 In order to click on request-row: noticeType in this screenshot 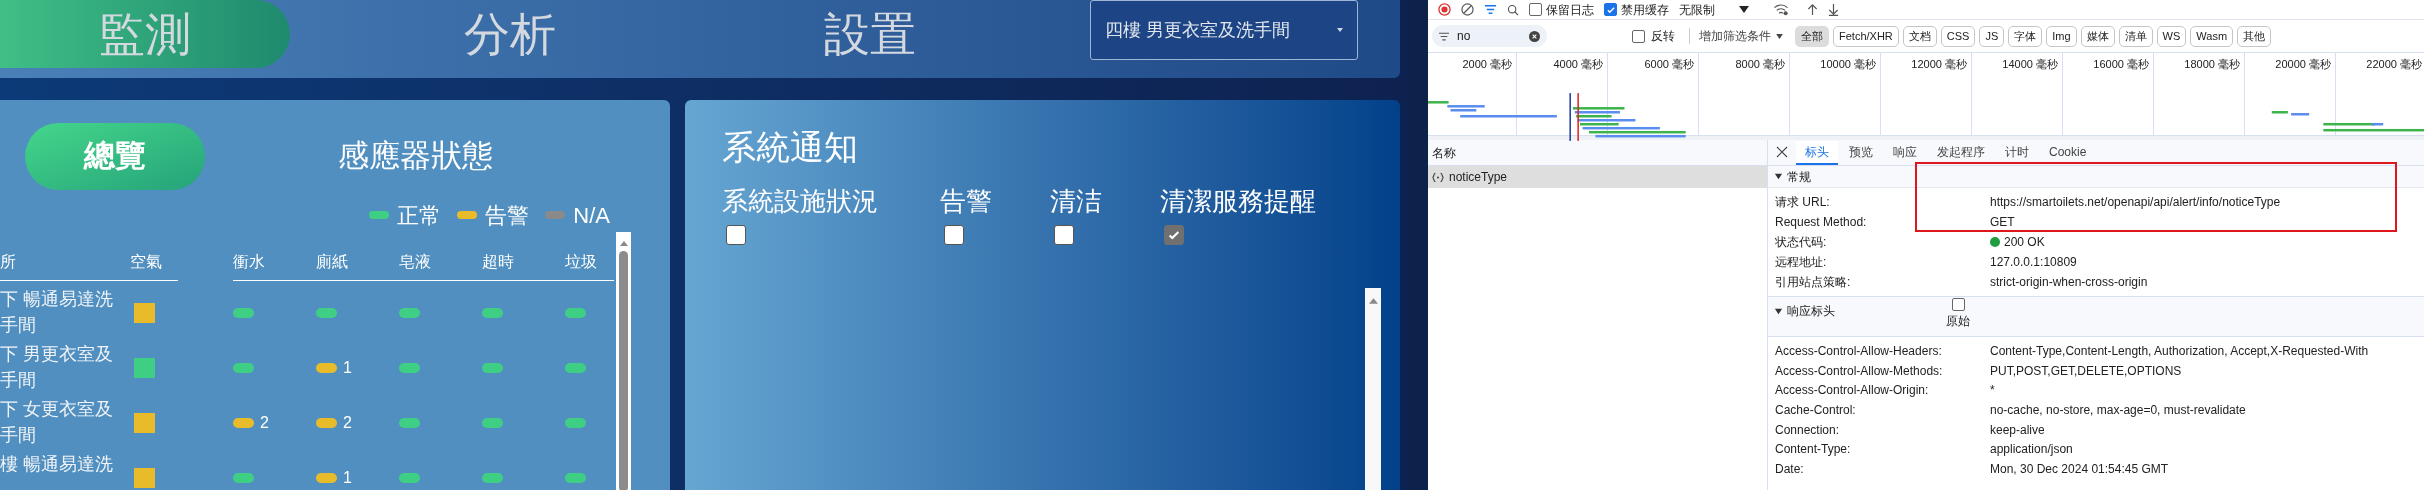, I will do `click(1597, 177)`.